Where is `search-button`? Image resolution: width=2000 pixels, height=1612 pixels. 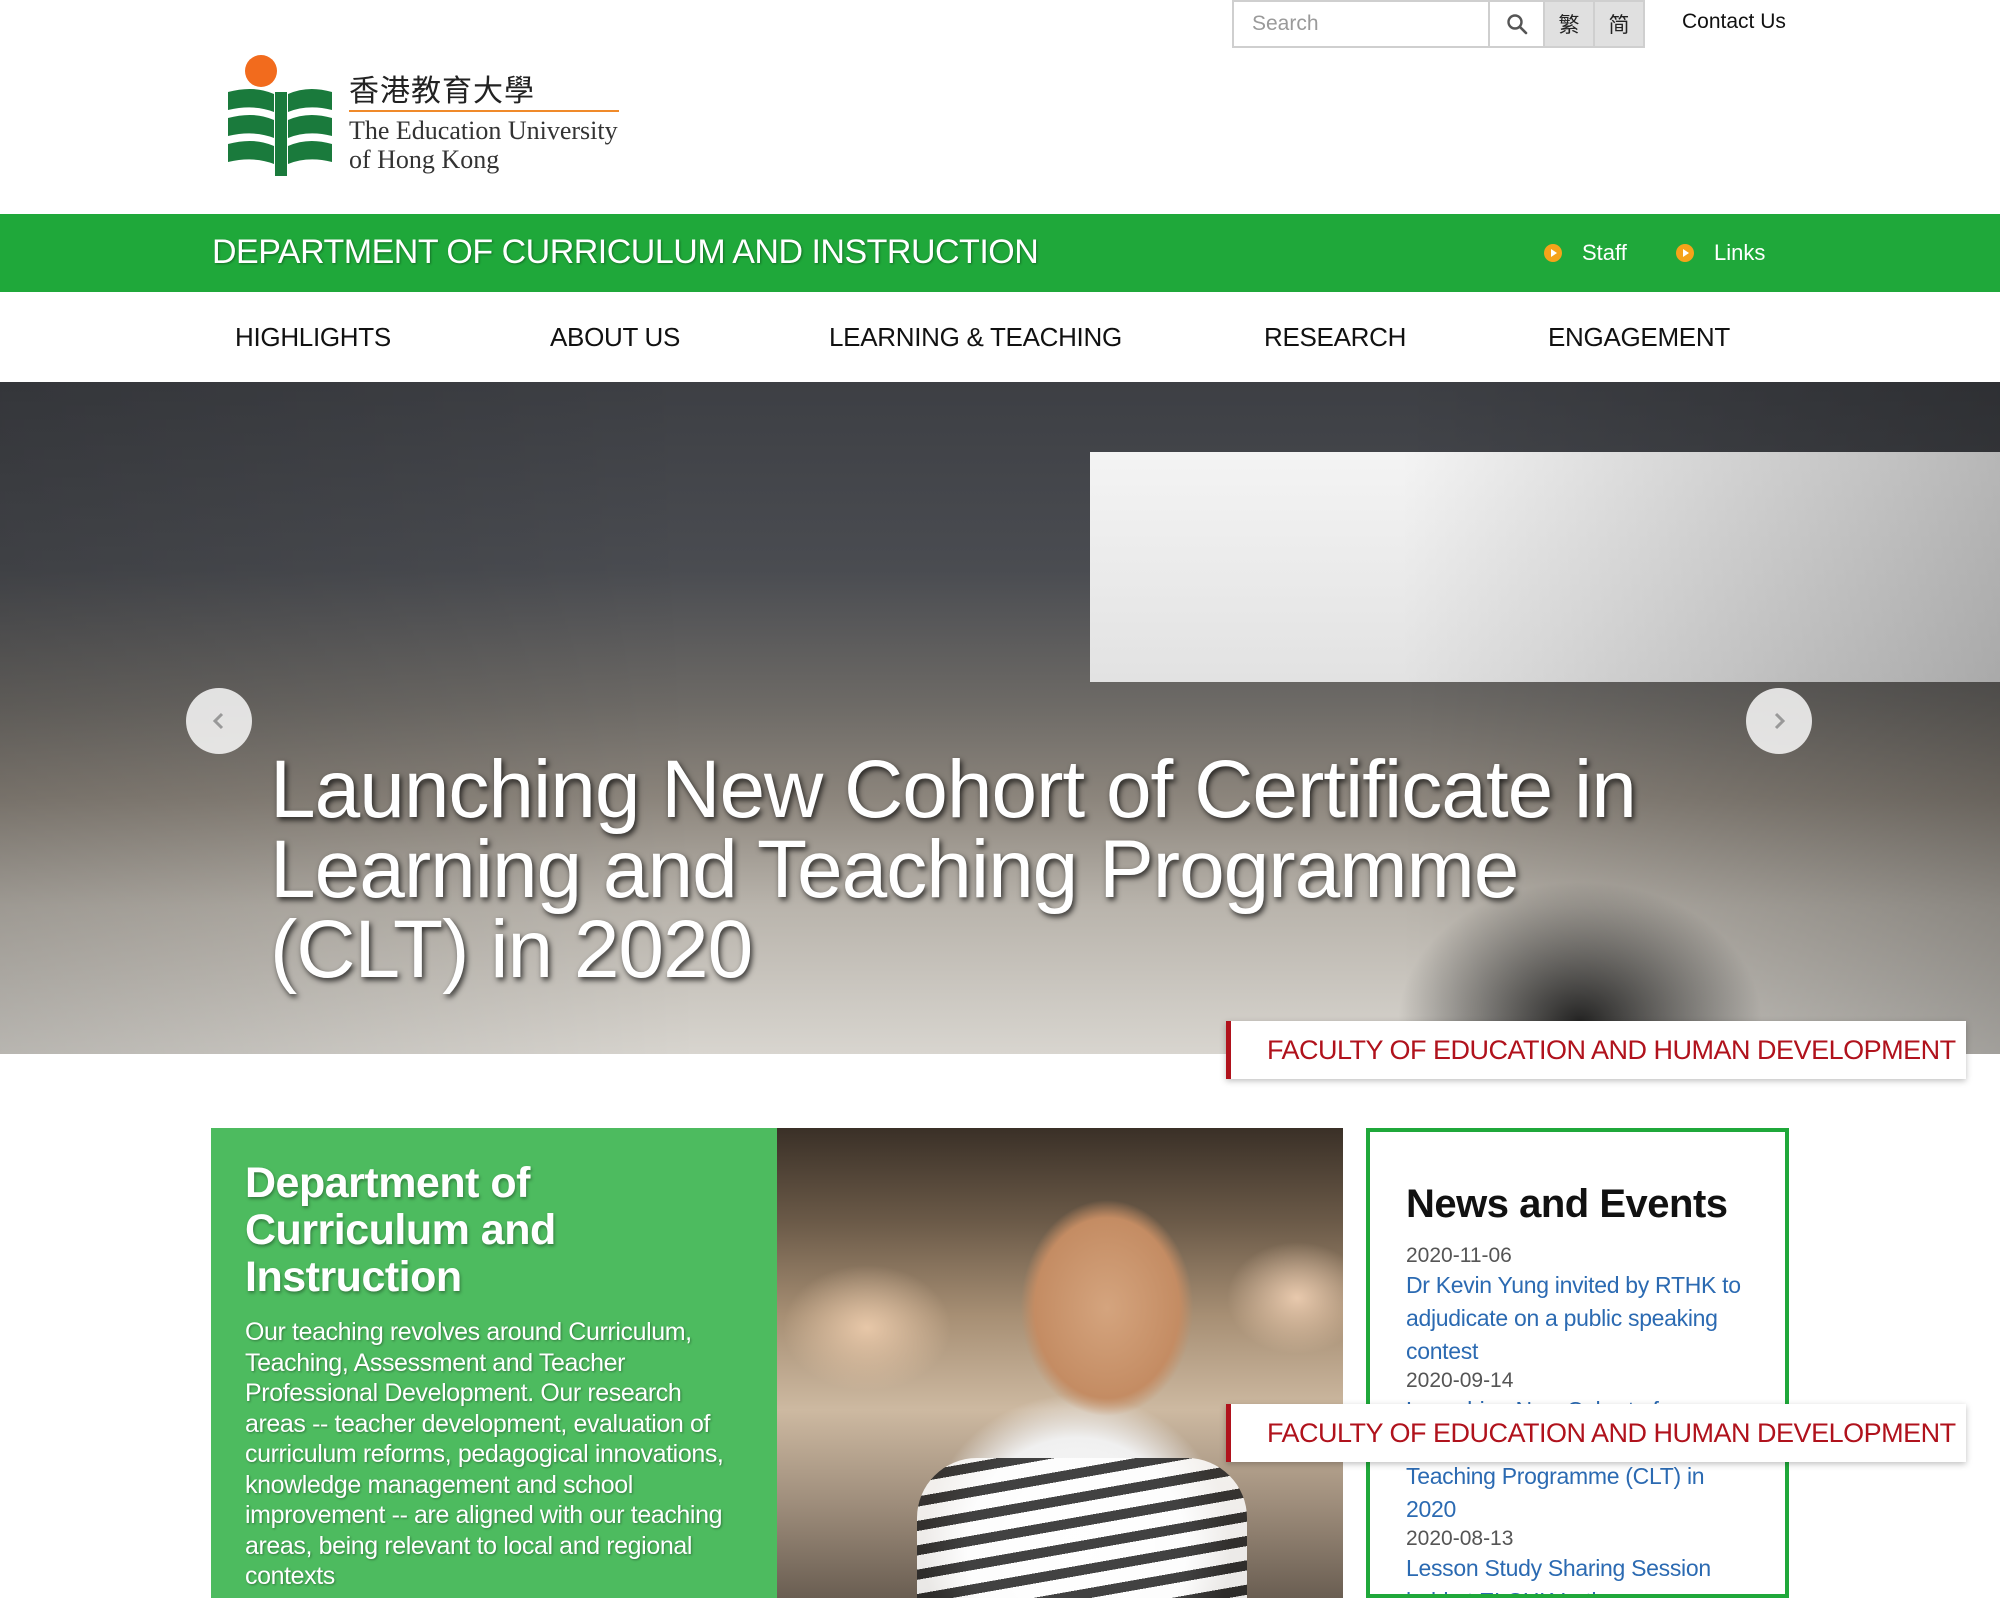 search-button is located at coordinates (1516, 24).